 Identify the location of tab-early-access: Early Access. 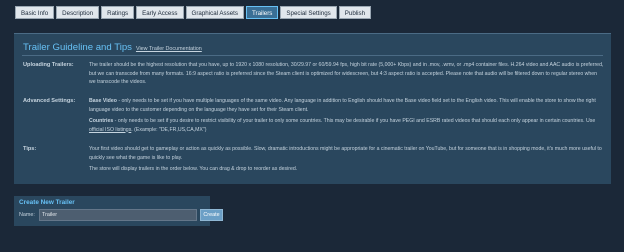
(160, 12).